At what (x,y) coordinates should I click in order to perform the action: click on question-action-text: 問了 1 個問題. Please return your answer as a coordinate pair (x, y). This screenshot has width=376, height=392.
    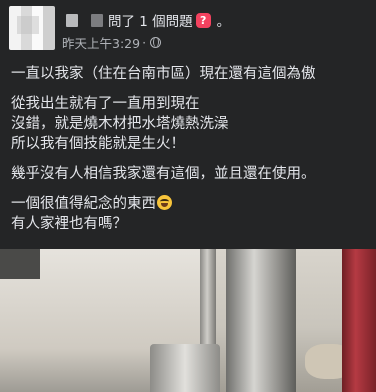
    Looking at the image, I should click on (150, 22).